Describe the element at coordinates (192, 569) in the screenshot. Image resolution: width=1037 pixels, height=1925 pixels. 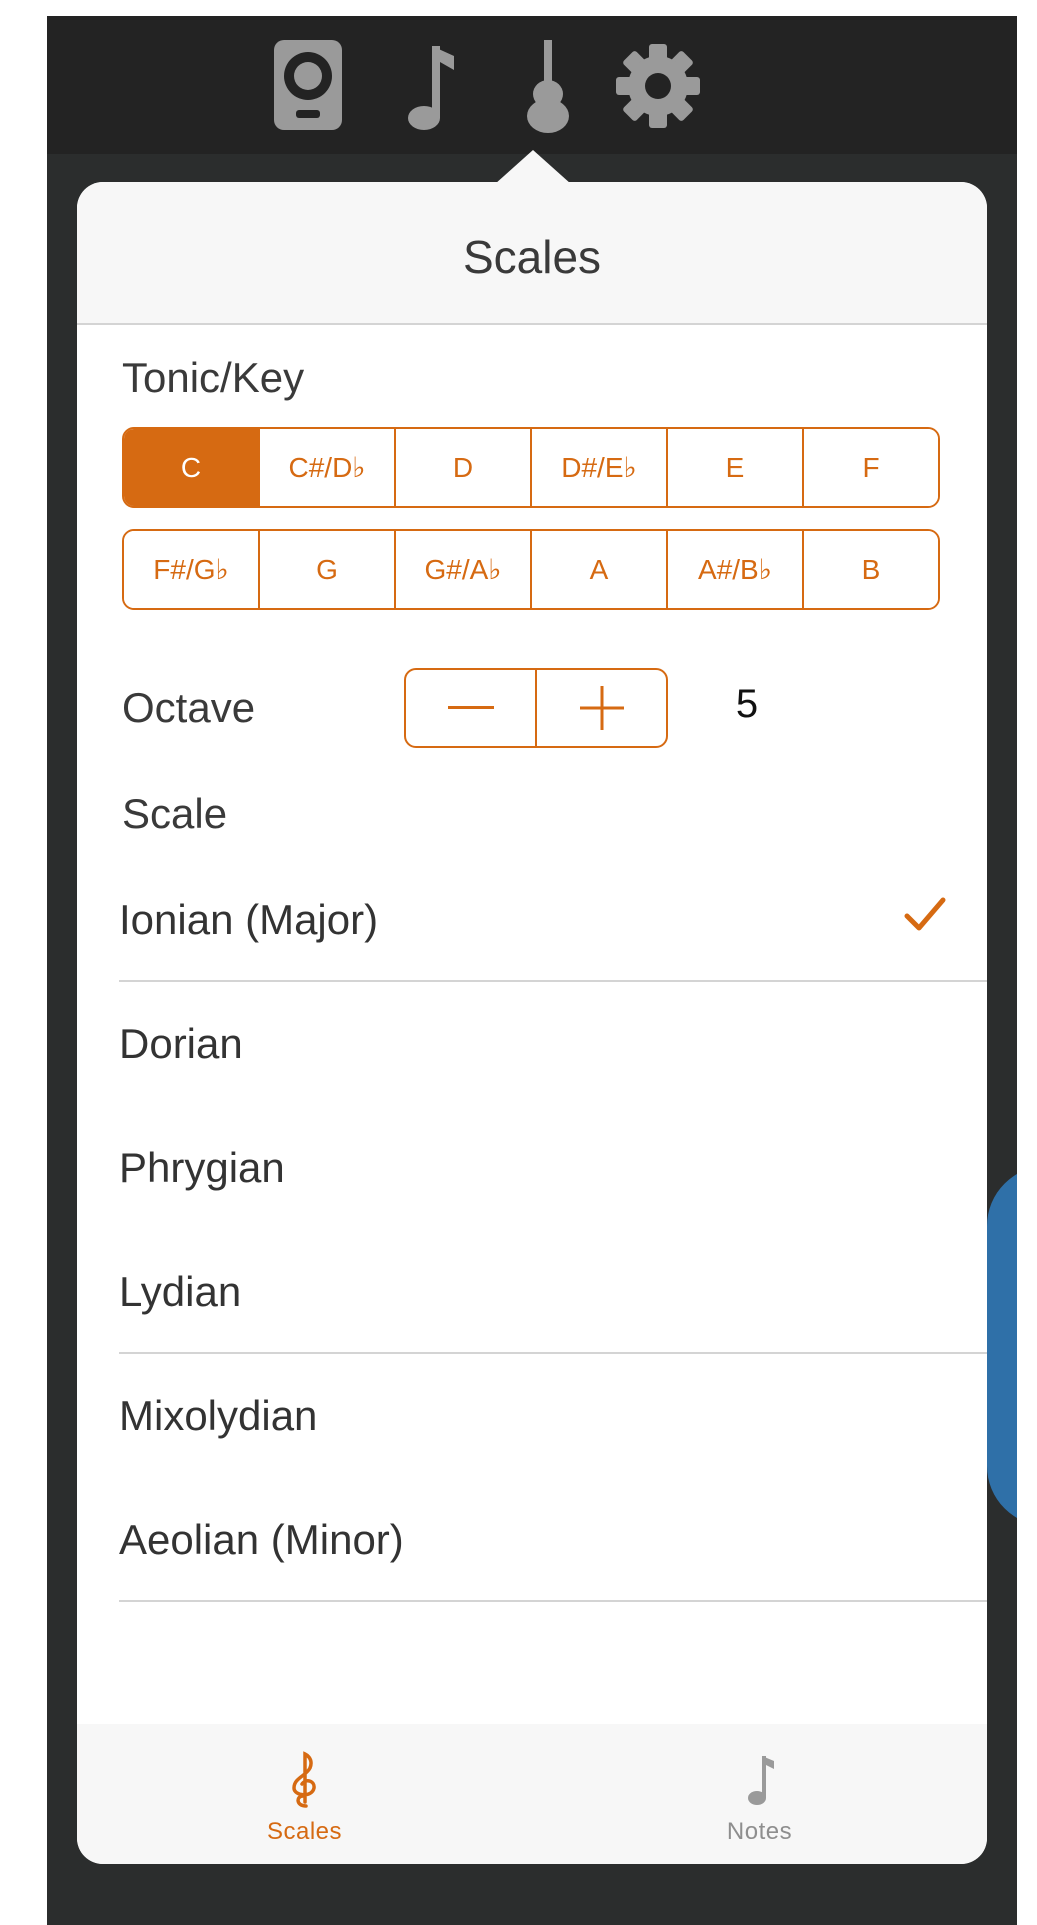
I see `key-button-f-sharp: F#/G♭` at that location.